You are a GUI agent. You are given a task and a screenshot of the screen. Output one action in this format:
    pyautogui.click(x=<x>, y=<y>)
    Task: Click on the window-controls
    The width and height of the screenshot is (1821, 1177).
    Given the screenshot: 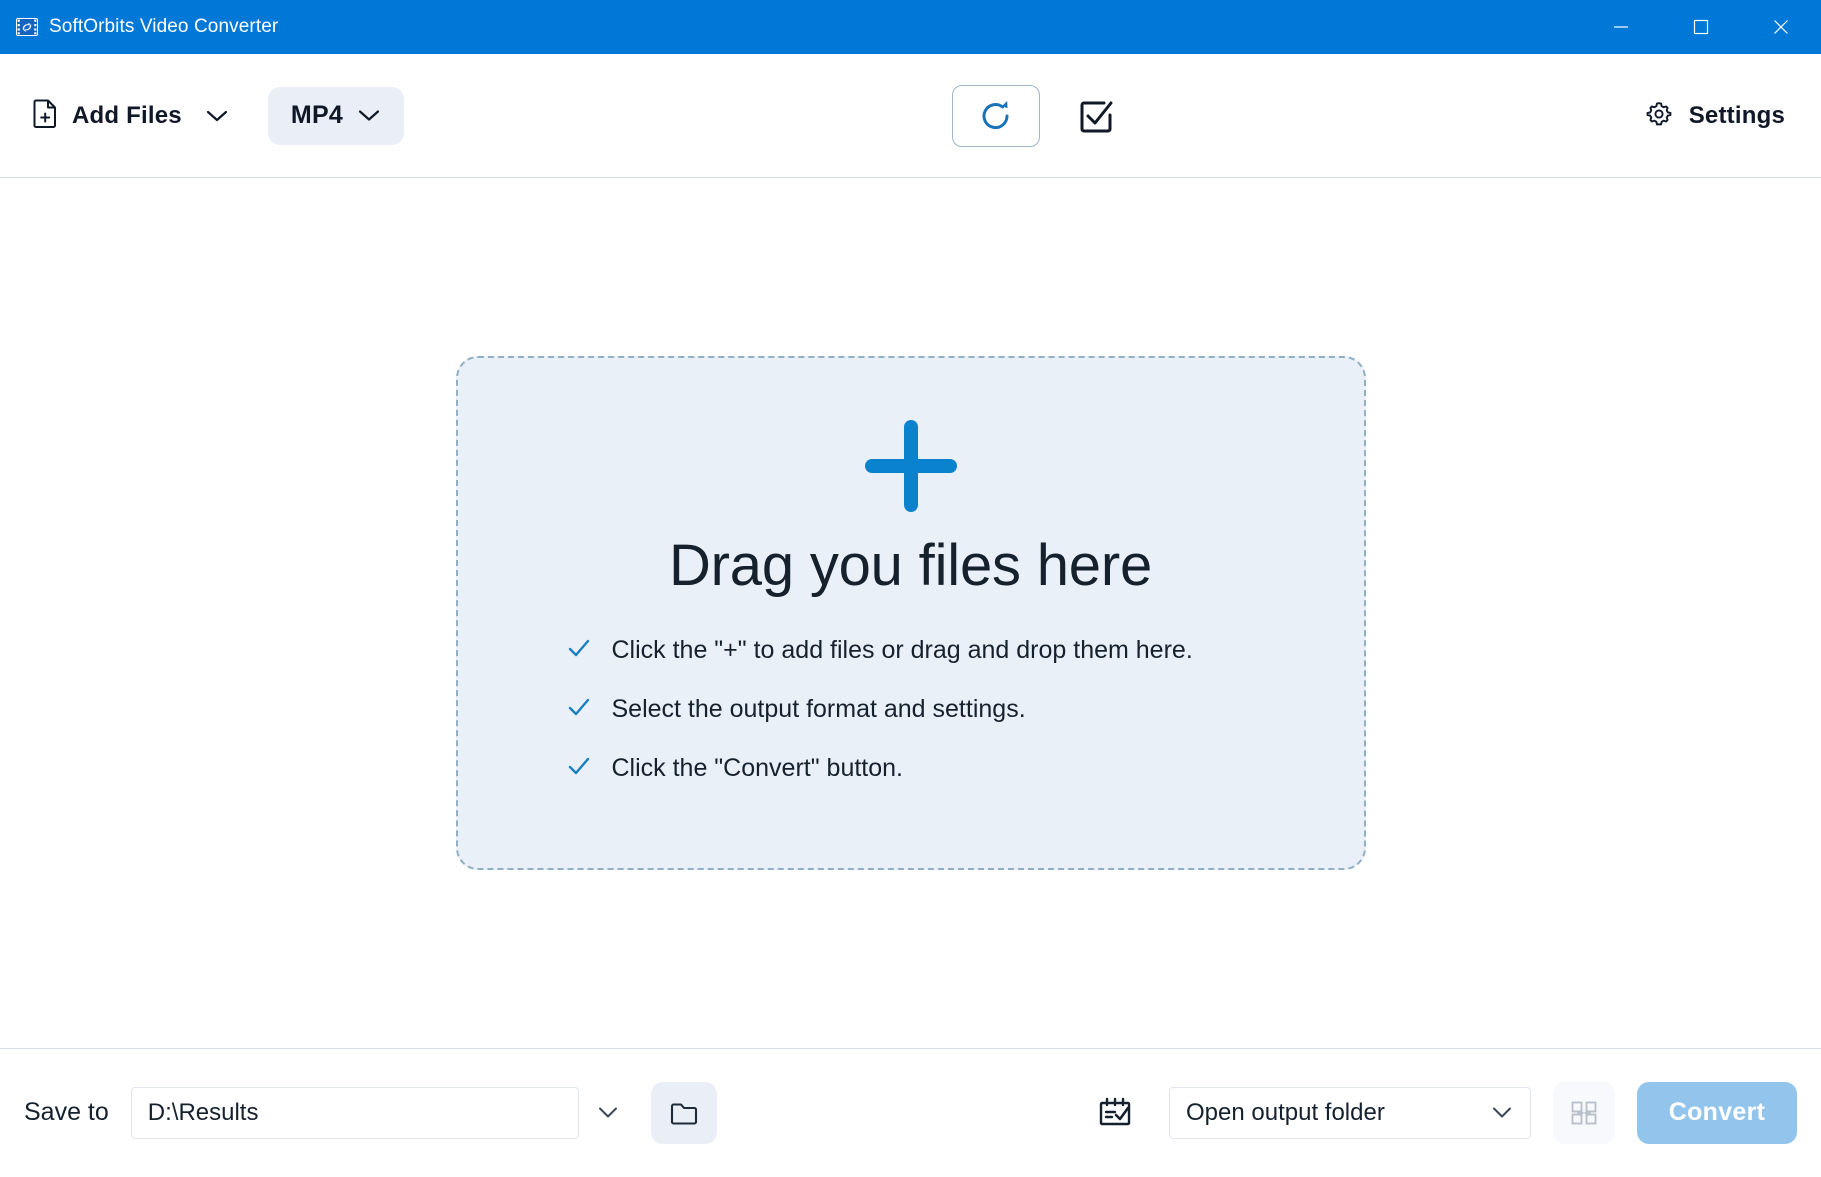 What is the action you would take?
    pyautogui.click(x=1701, y=27)
    